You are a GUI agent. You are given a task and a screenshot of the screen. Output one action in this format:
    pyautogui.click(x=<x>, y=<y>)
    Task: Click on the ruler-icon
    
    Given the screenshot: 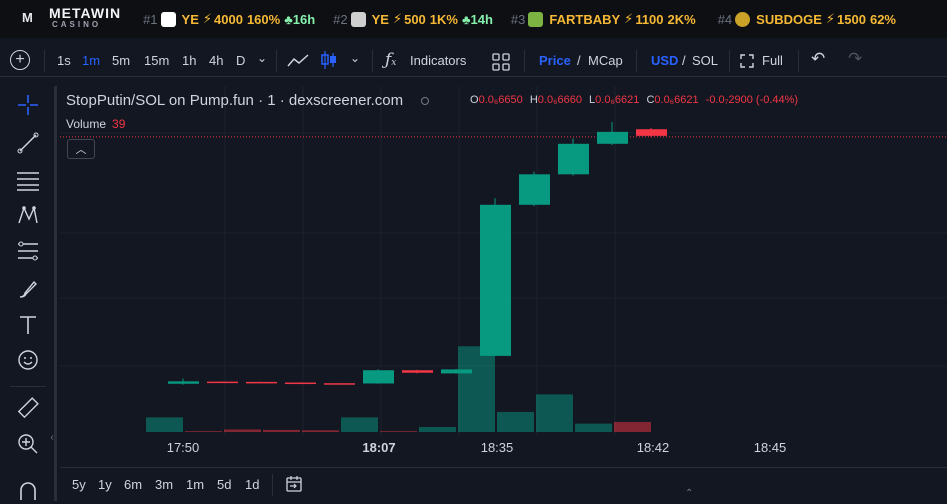 What is the action you would take?
    pyautogui.click(x=28, y=408)
    